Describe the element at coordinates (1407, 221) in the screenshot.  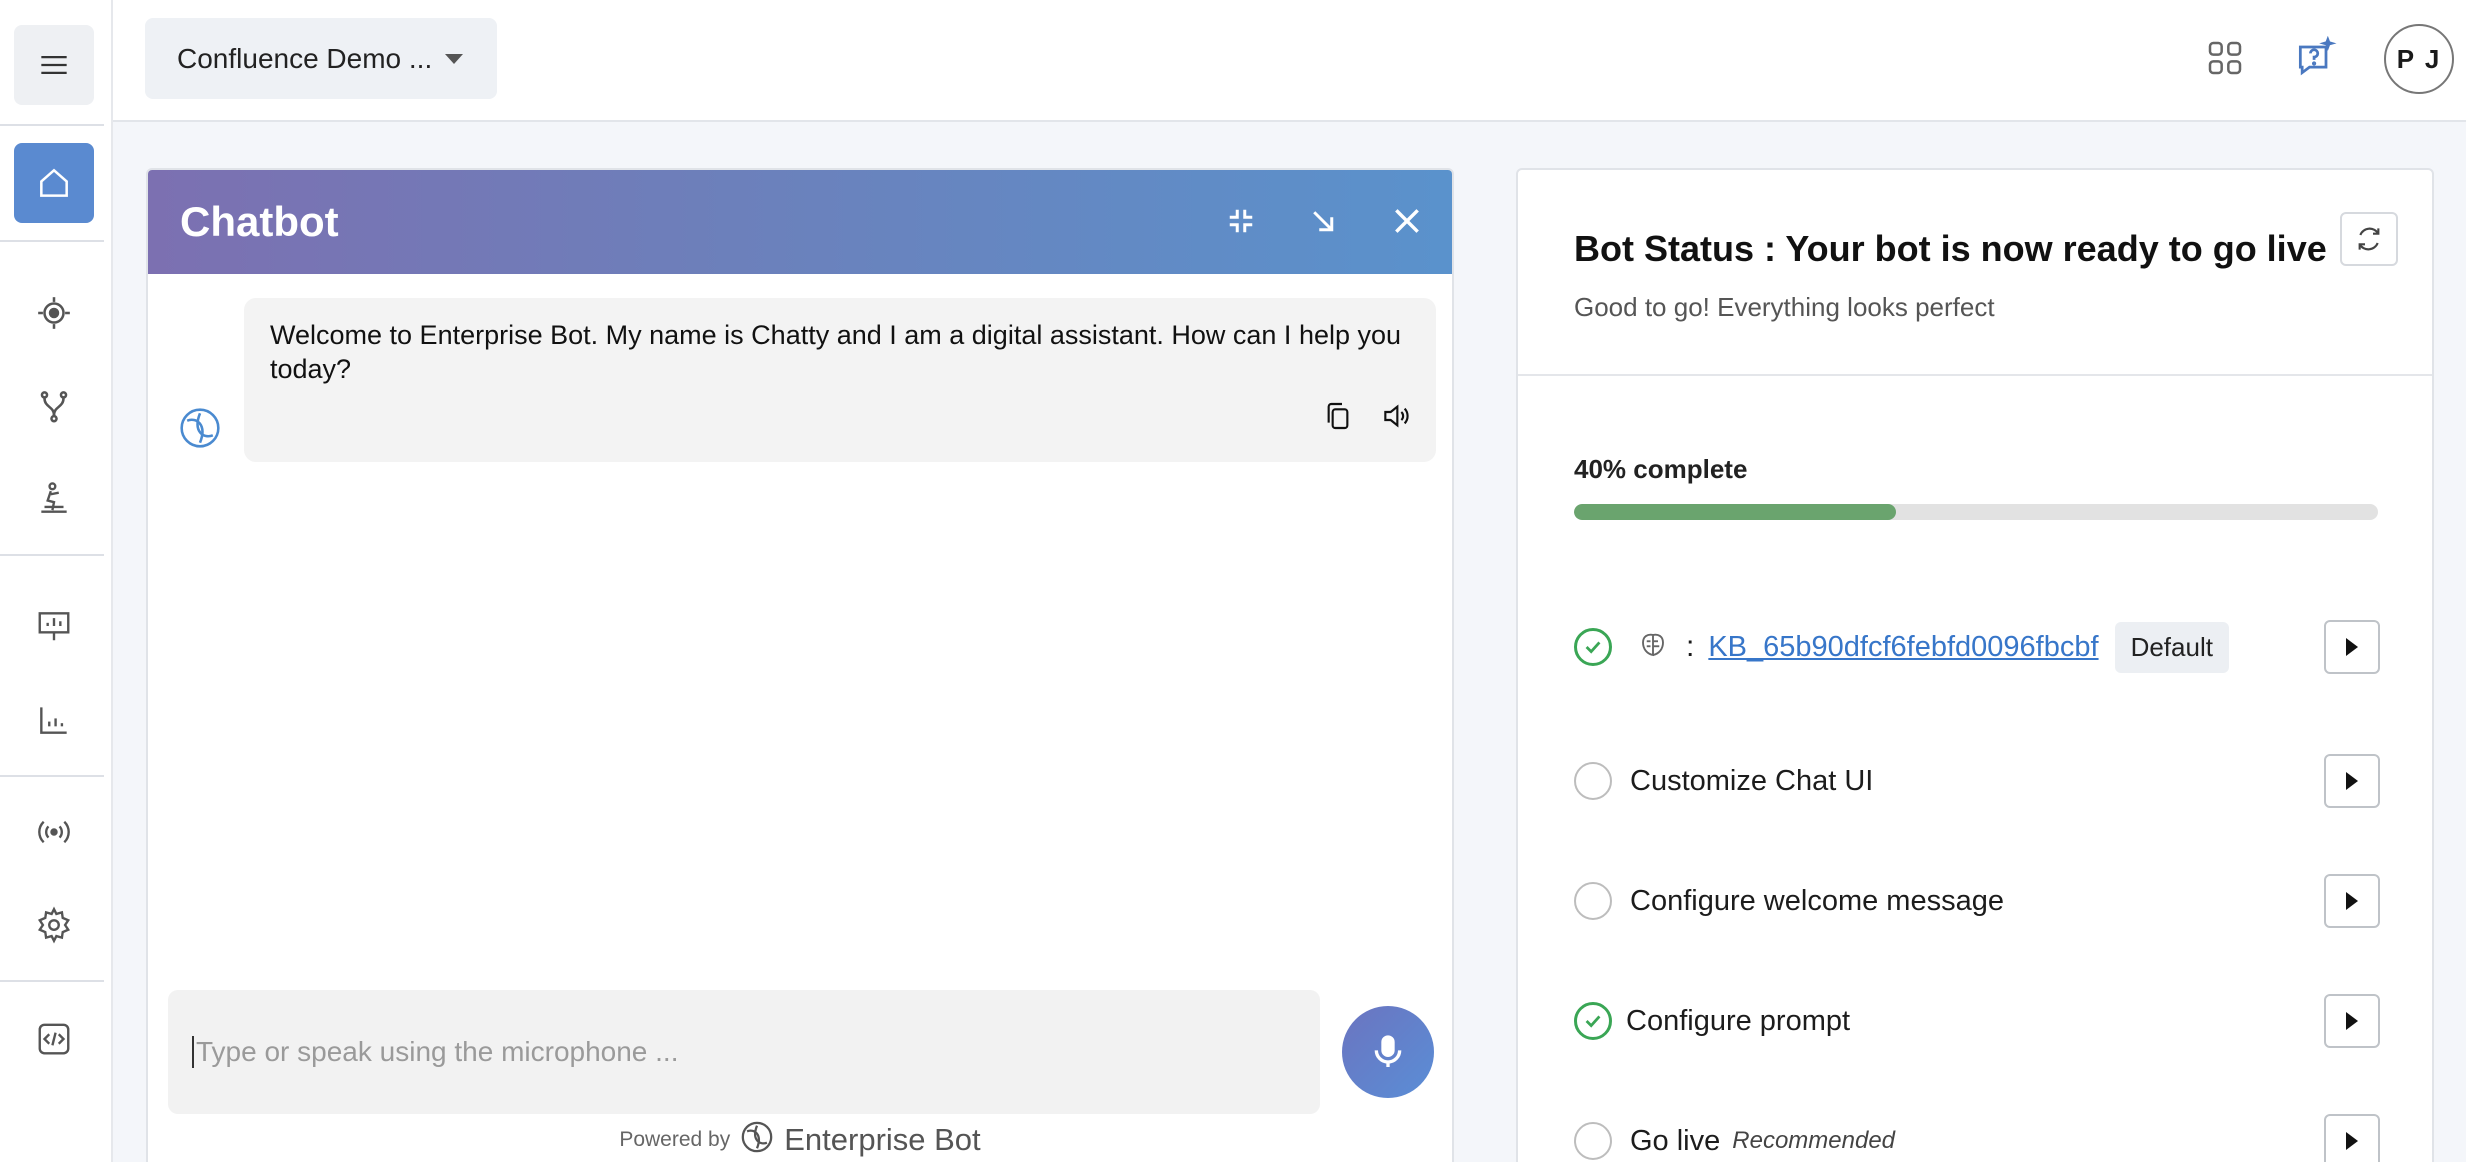
I see `close-icon` at that location.